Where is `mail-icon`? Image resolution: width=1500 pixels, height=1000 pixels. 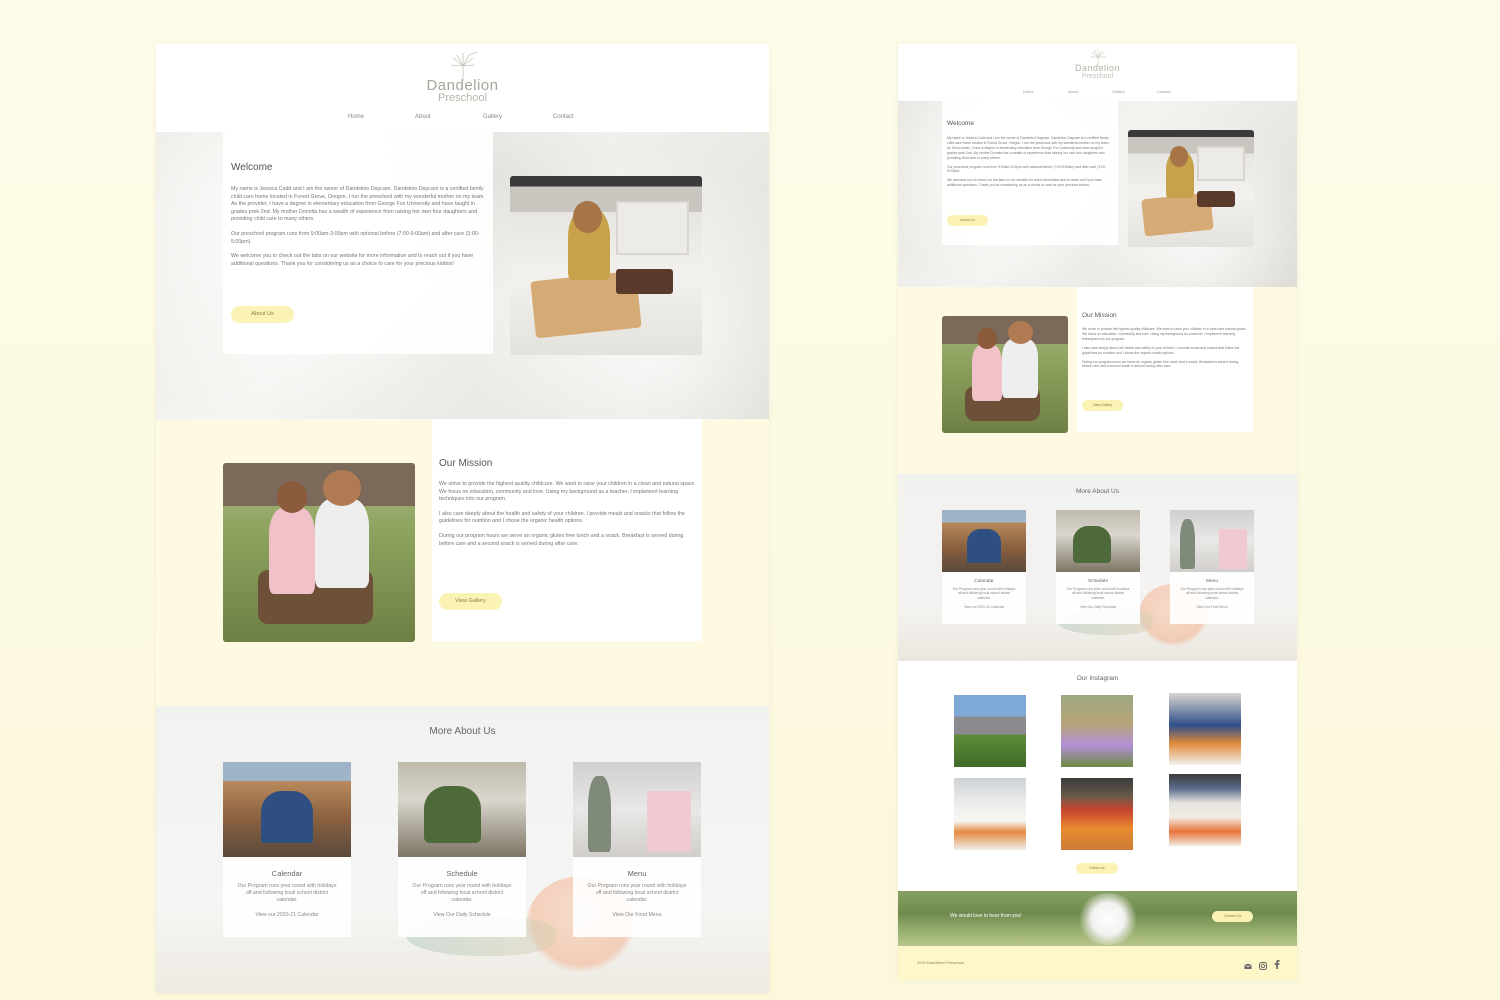
mail-icon is located at coordinates (1248, 966).